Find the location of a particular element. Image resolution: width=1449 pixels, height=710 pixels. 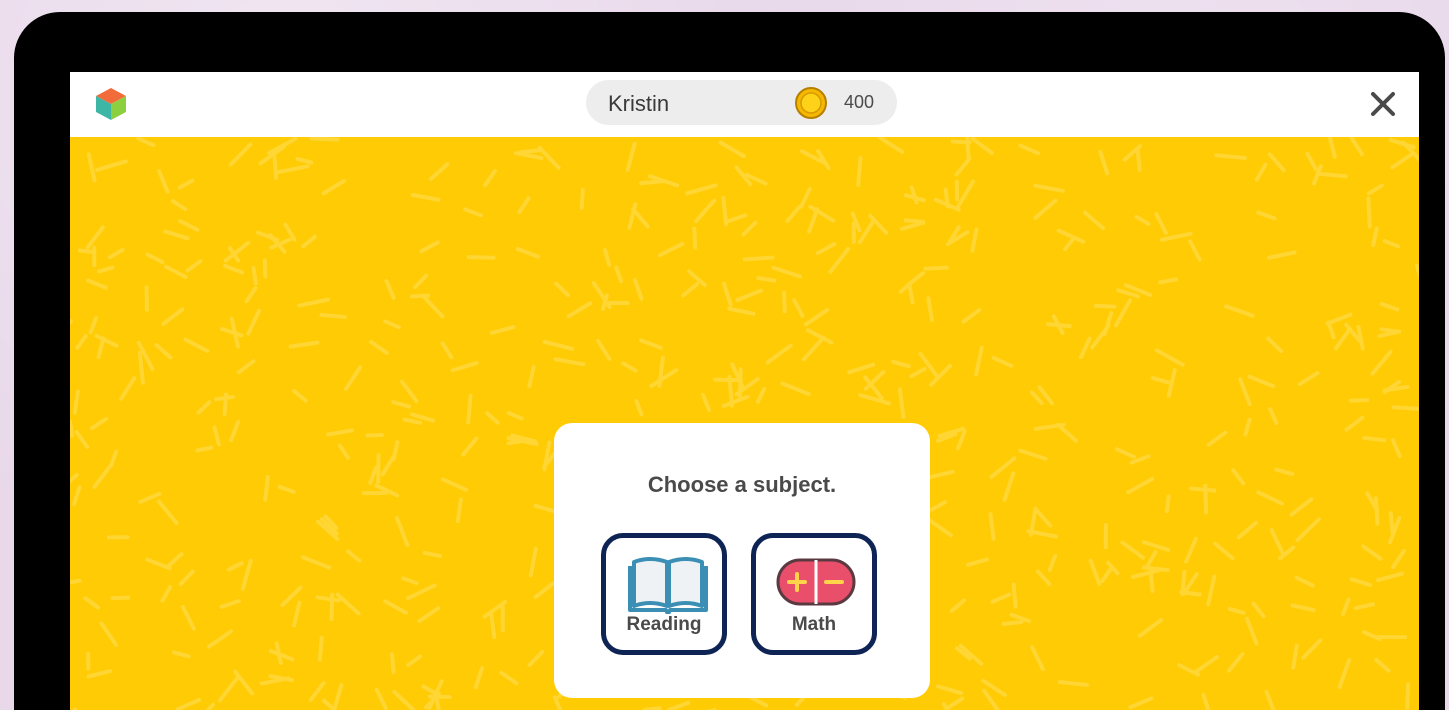

top-bar: Kristin 400 is located at coordinates (744, 104).